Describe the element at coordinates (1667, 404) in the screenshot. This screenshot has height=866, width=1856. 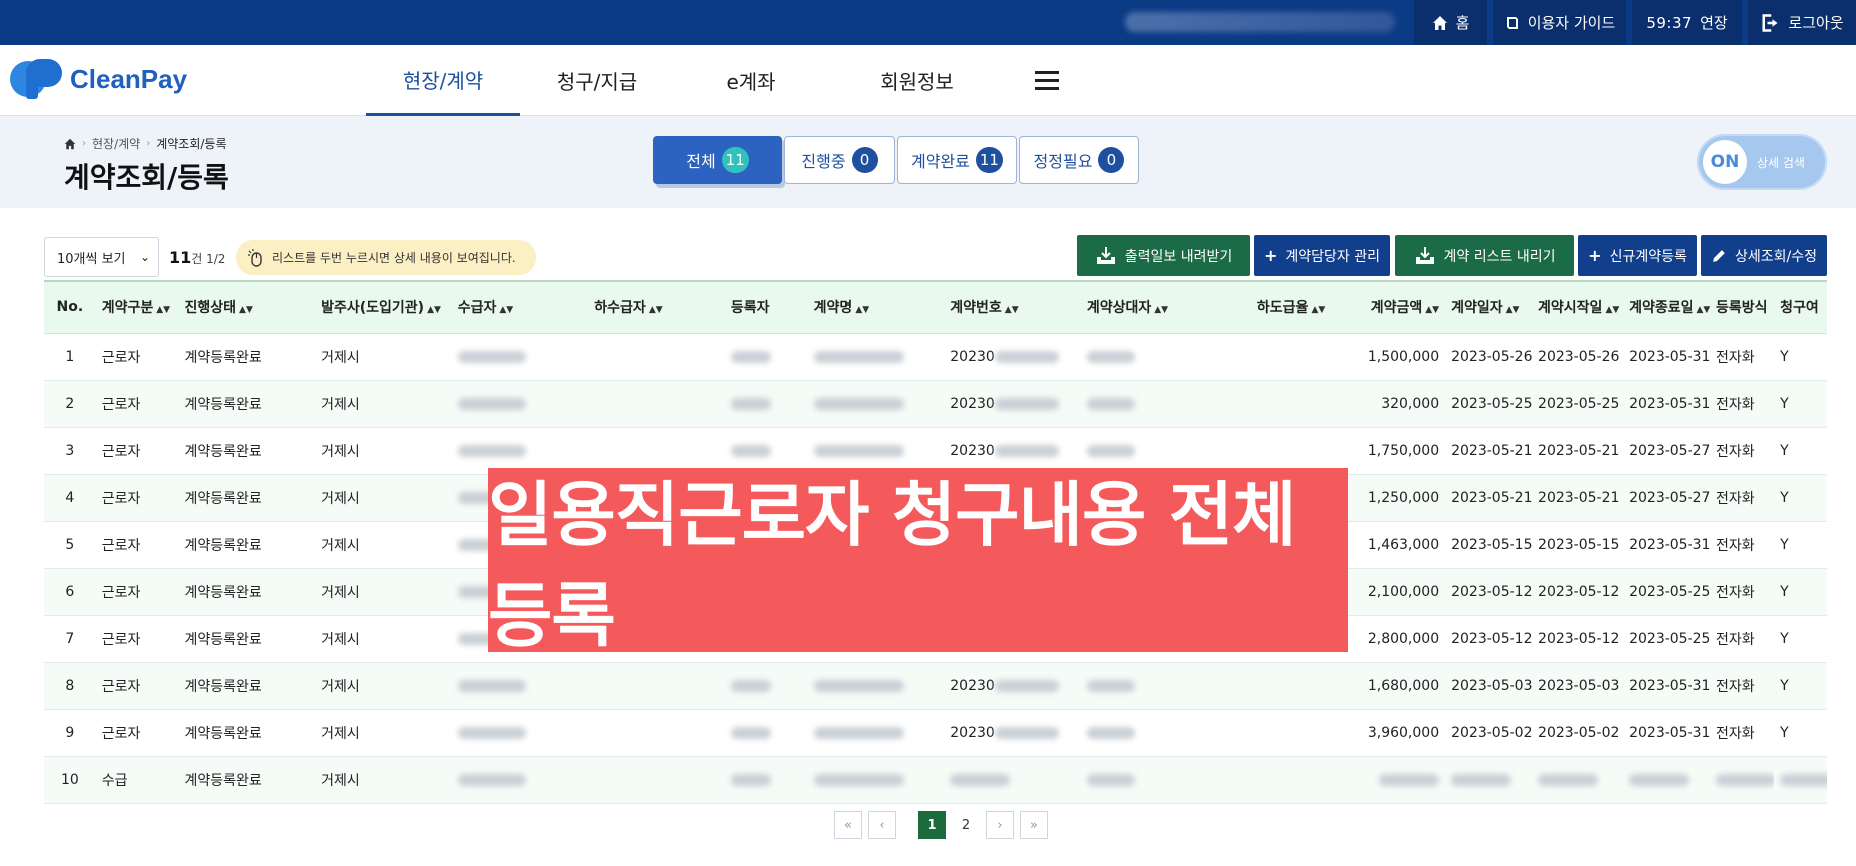
I see `cell-end: 2023-05-31` at that location.